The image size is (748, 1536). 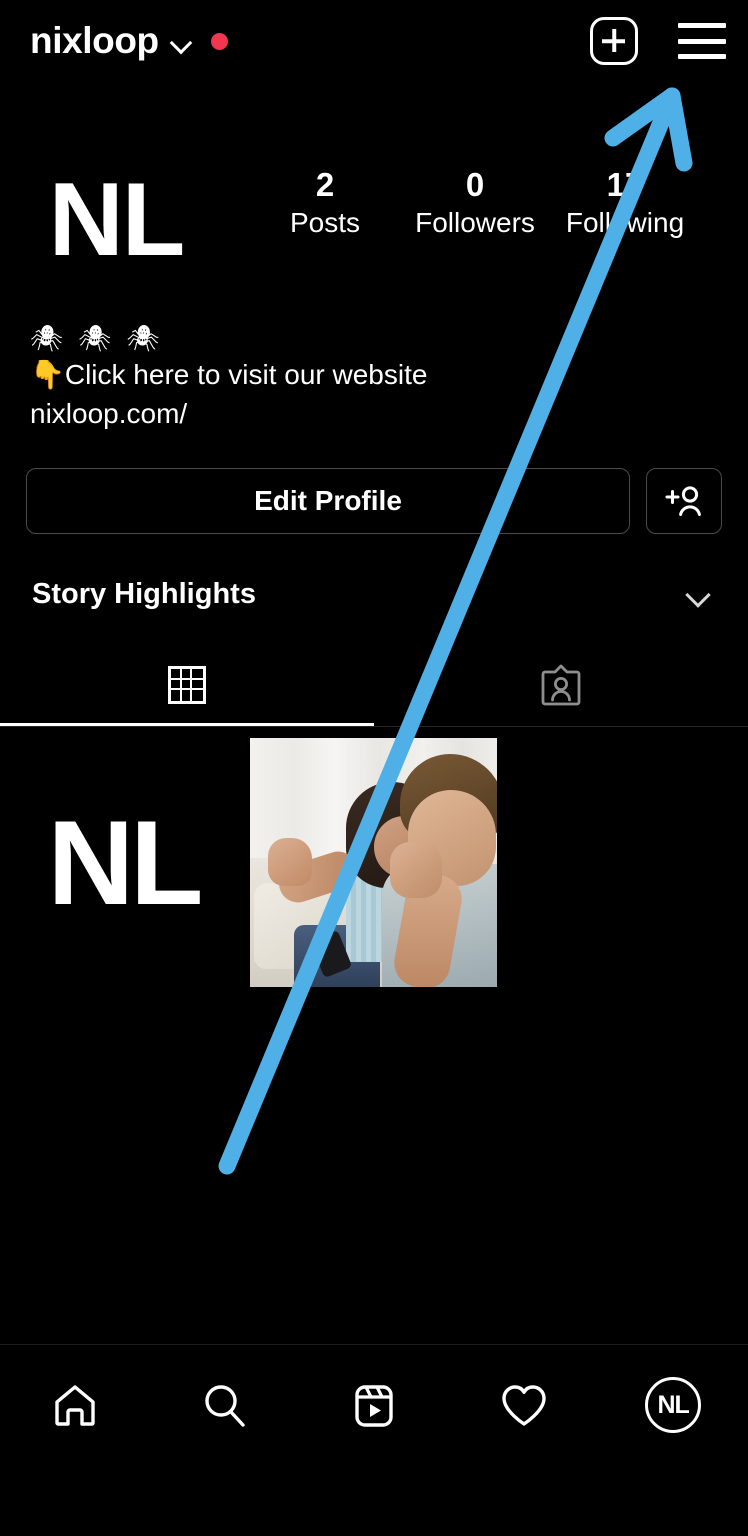 What do you see at coordinates (229, 374) in the screenshot?
I see `bio-text-line: 👇Click here to visit our website` at bounding box center [229, 374].